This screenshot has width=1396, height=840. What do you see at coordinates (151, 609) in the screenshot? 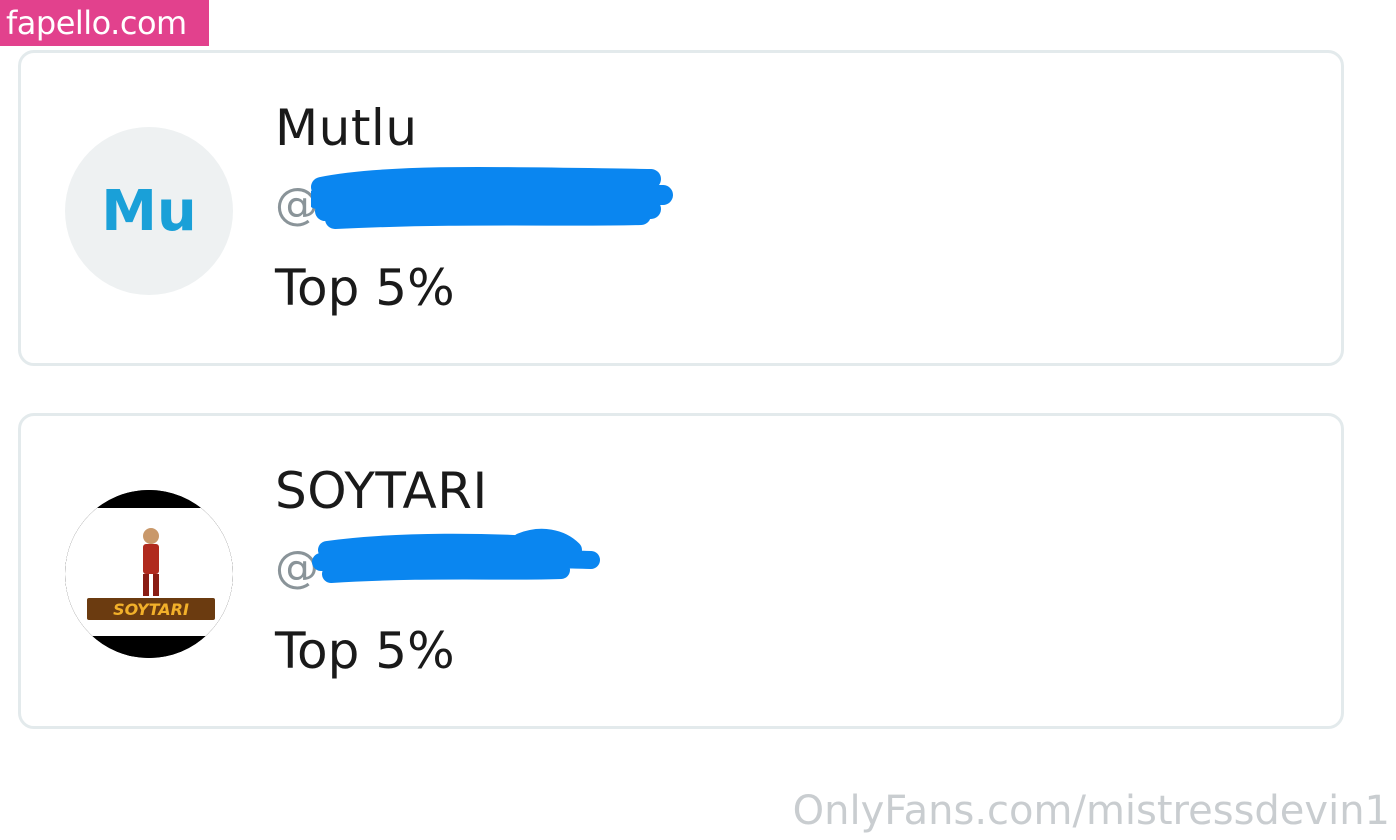
I see `svg-text: SOYTARI` at bounding box center [151, 609].